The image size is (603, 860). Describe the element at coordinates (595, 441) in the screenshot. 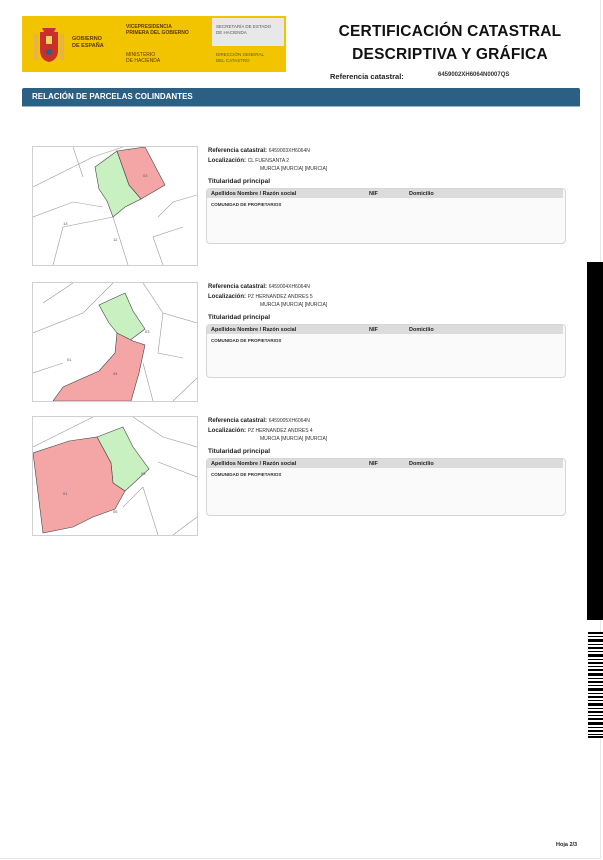

I see `security-strip` at that location.